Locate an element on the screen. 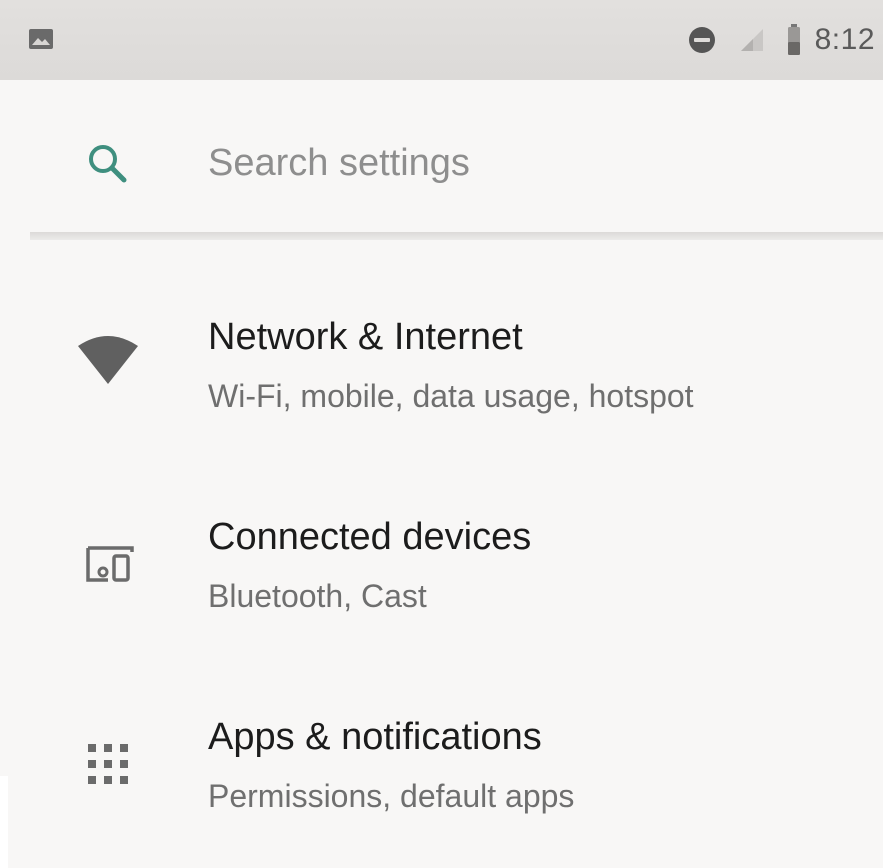 Image resolution: width=883 pixels, height=868 pixels. apps-grid-icon is located at coordinates (108, 764).